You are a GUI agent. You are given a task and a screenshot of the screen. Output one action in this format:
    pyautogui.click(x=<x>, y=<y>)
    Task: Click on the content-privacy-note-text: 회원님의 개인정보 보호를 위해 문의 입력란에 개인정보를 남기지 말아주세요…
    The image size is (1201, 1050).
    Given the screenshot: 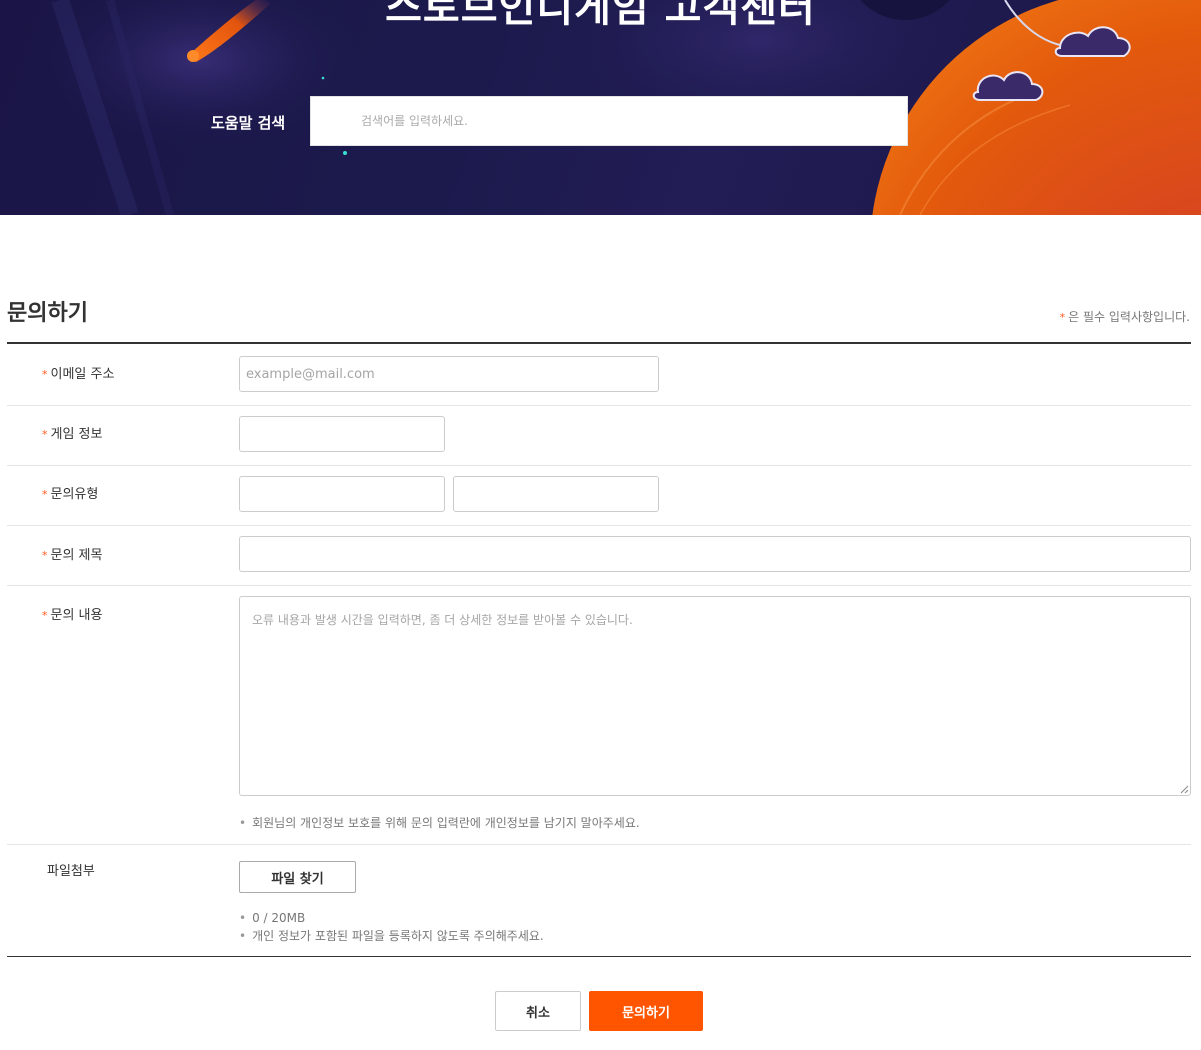 What is the action you would take?
    pyautogui.click(x=446, y=823)
    